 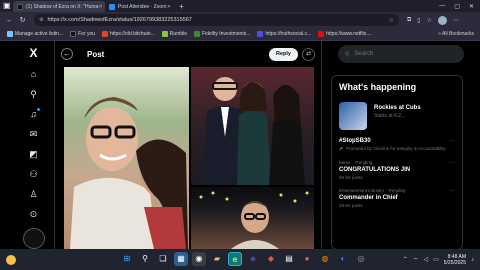 What do you see at coordinates (34, 114) in the screenshot?
I see `notifications-icon: ♫` at bounding box center [34, 114].